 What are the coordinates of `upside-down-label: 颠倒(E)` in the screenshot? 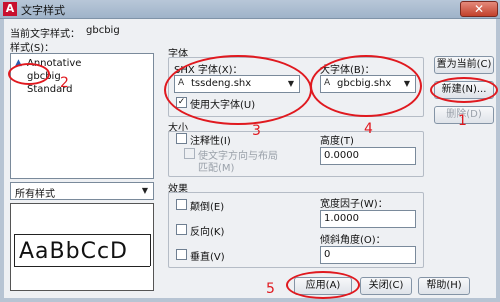 It's located at (207, 207).